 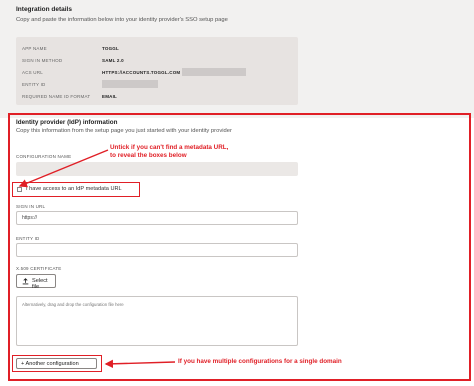 I want to click on info-row-acs-url: ACS URL HTTPS://ACCOUNTS.TOGGL.COM, so click(x=157, y=73).